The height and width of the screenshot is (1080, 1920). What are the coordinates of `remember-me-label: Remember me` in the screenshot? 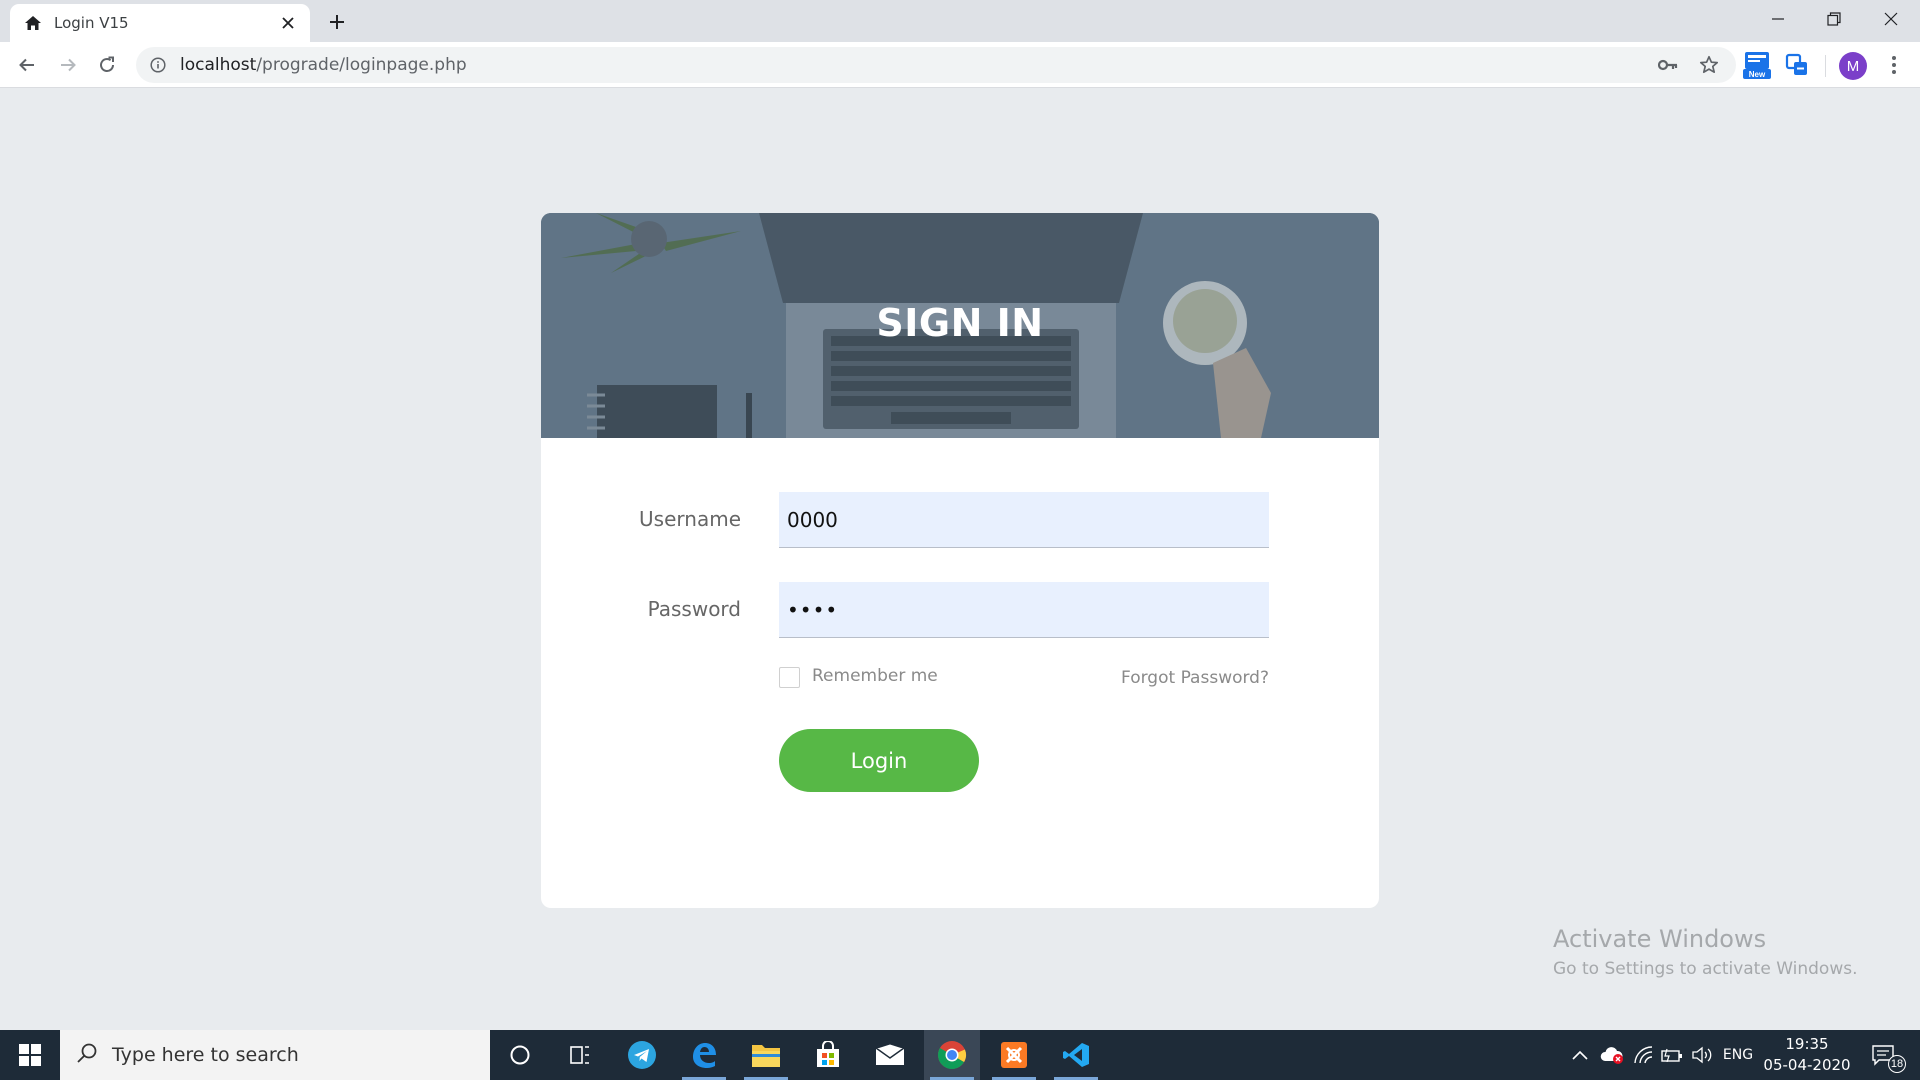 It's located at (875, 676).